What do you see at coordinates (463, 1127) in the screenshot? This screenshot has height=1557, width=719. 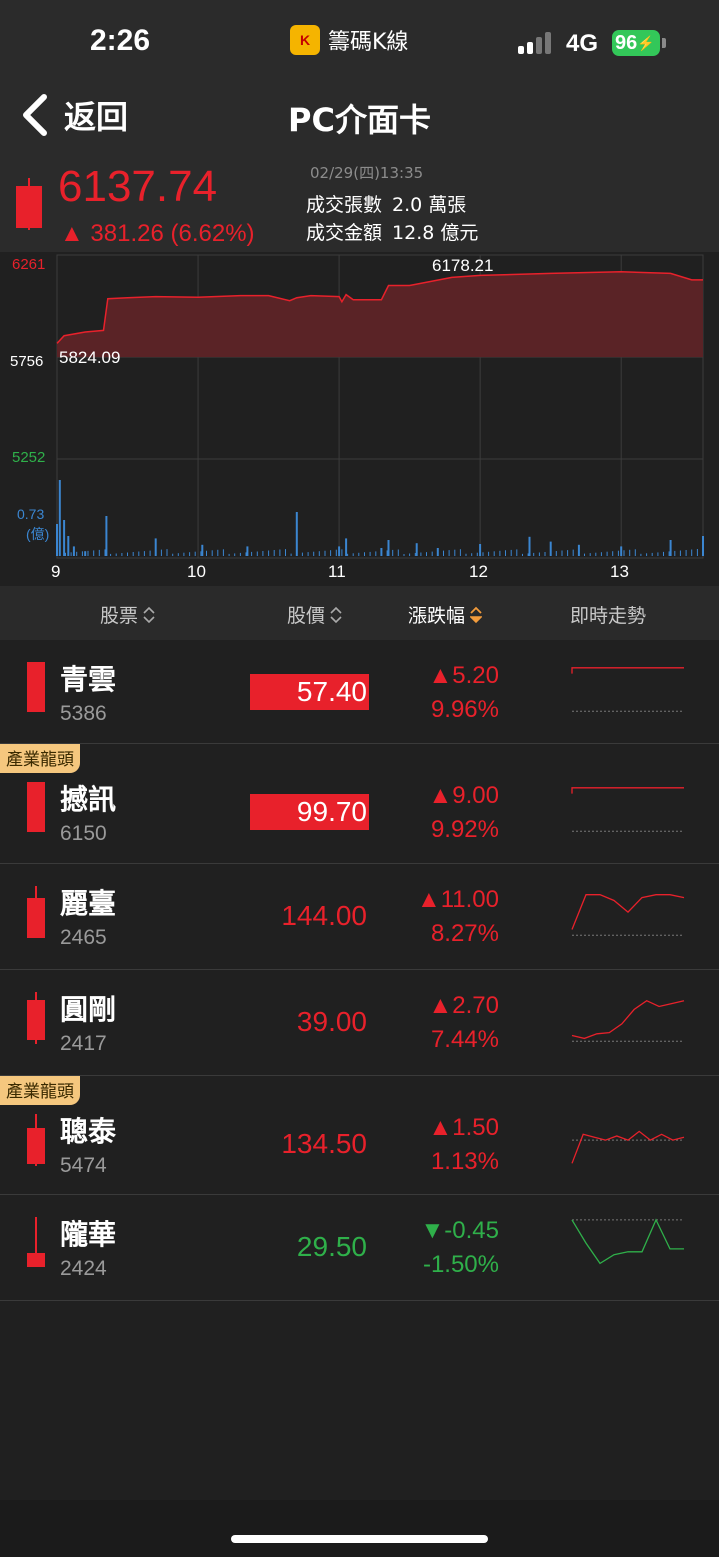 I see `stock-change: ▲1.50` at bounding box center [463, 1127].